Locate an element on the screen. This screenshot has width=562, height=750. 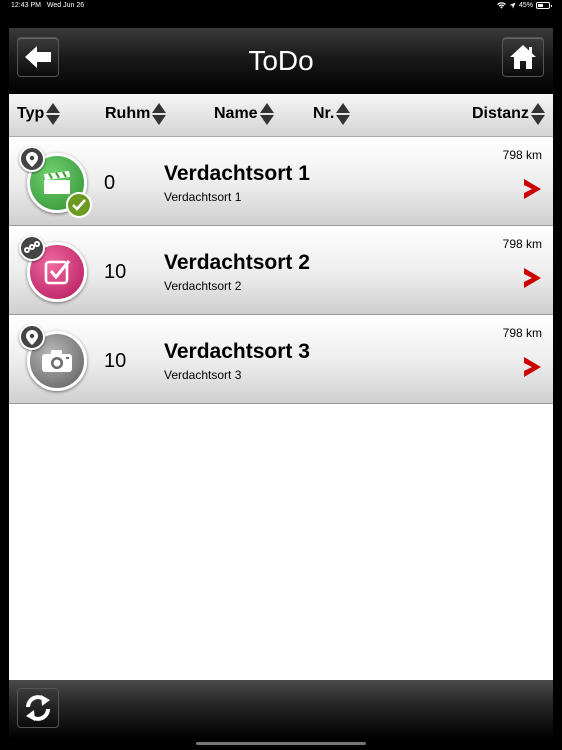
item-name: Verdachtsort 2 is located at coordinates (237, 262).